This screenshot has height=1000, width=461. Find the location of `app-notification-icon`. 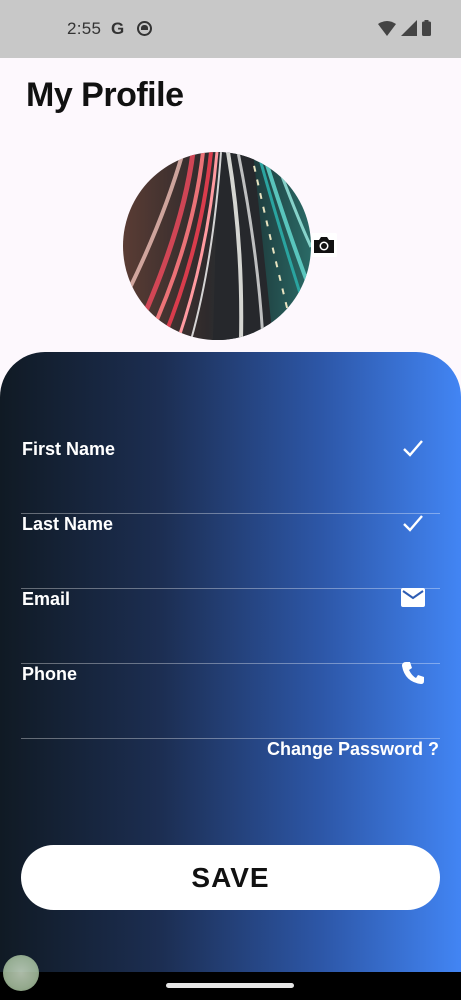

app-notification-icon is located at coordinates (144, 28).